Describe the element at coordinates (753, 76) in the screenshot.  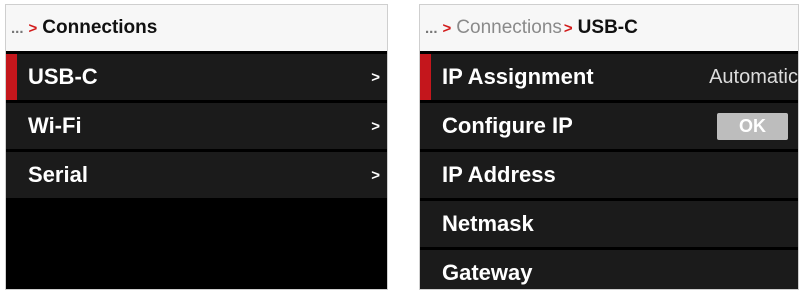
I see `ip-assignment-value: Automatic` at that location.